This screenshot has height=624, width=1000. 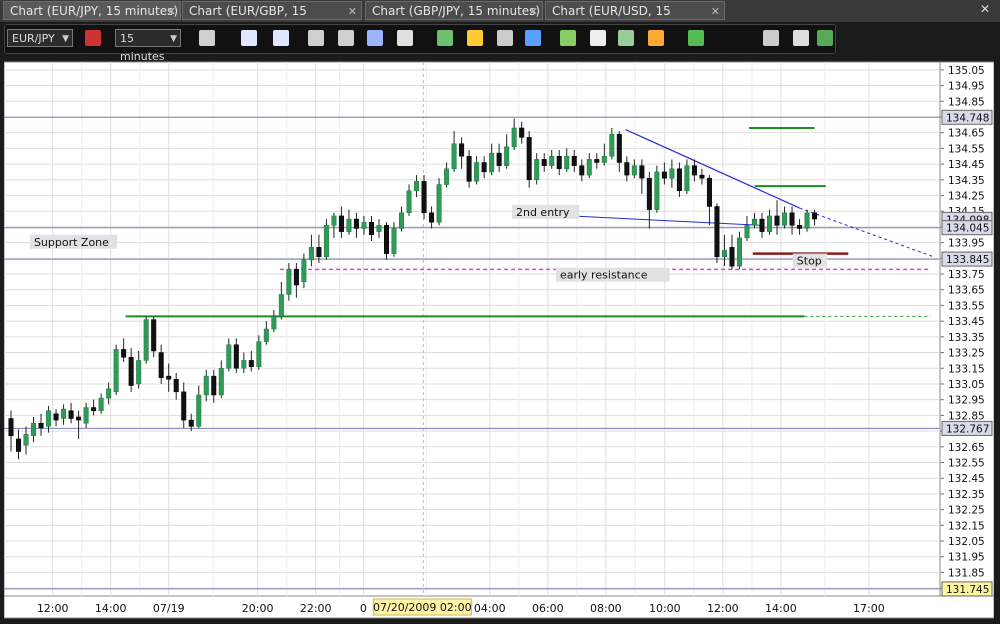 What do you see at coordinates (454, 10) in the screenshot?
I see `tab-gbpjpy: Chart (GBP/JPY, 15 minutes) ✕` at bounding box center [454, 10].